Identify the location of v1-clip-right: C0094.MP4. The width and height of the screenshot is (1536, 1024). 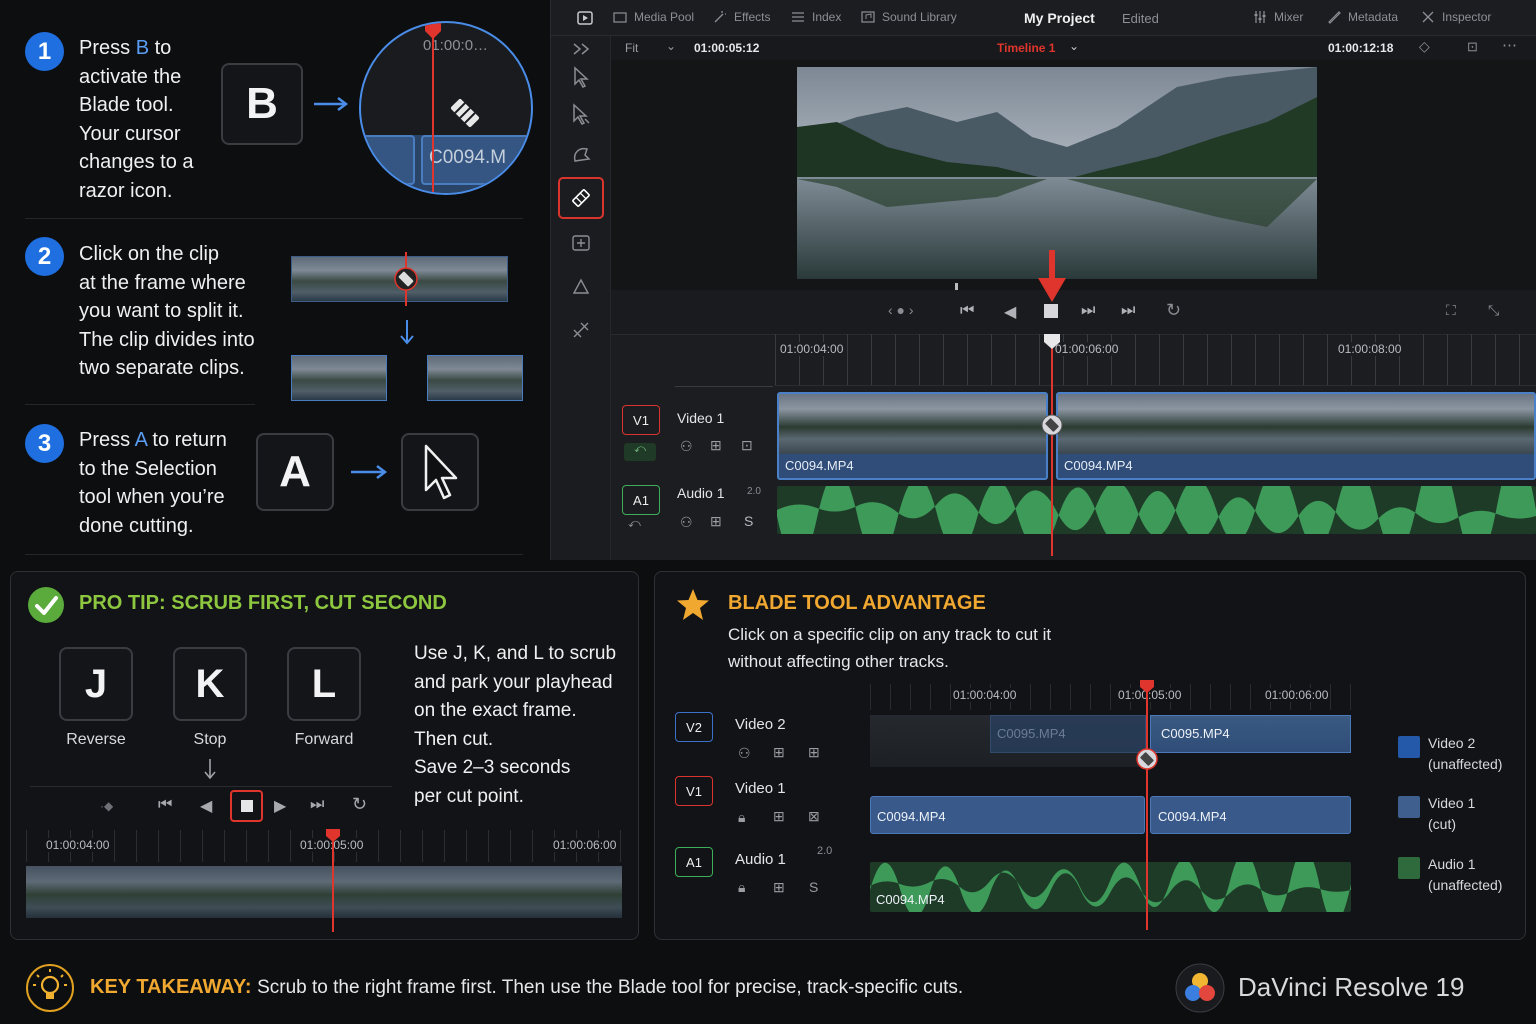
(1250, 815).